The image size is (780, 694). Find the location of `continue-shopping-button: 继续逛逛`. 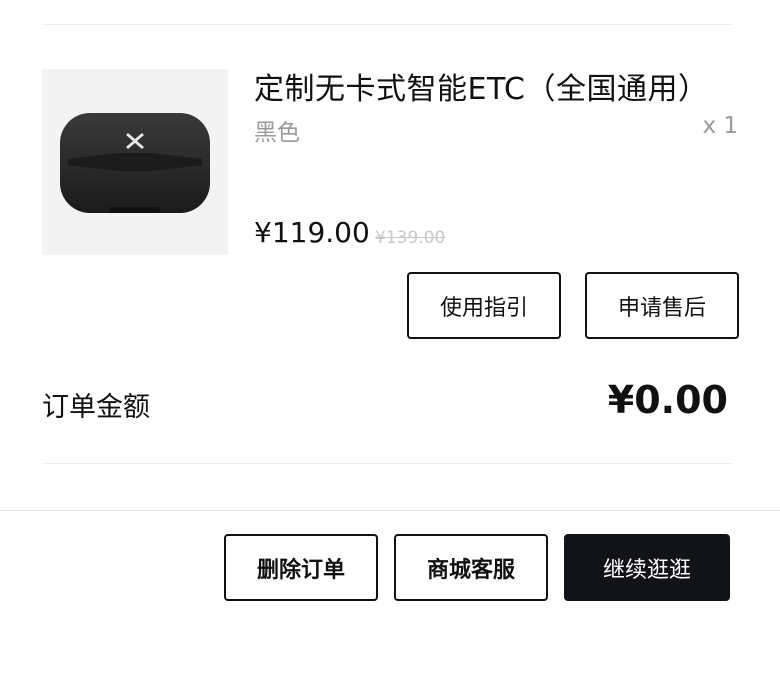

continue-shopping-button: 继续逛逛 is located at coordinates (647, 567).